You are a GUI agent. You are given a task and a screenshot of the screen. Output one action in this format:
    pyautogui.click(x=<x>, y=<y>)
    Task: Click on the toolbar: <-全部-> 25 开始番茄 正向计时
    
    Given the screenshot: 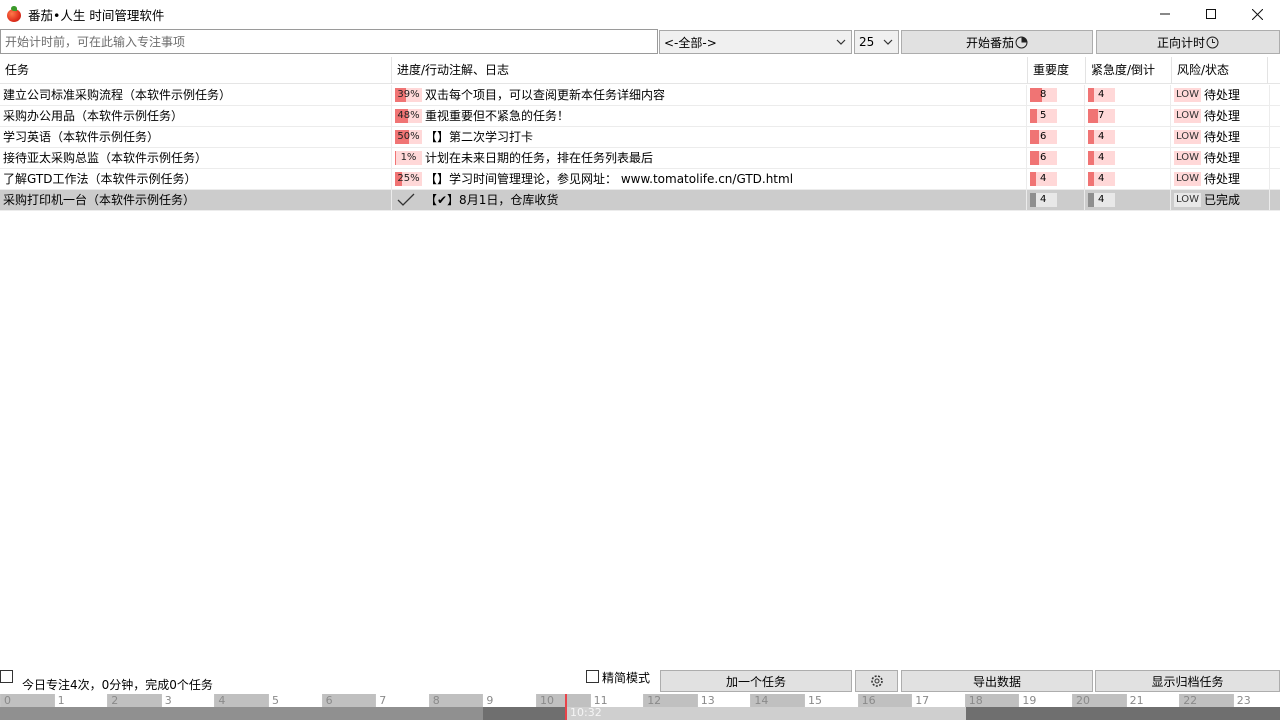 What is the action you would take?
    pyautogui.click(x=640, y=41)
    